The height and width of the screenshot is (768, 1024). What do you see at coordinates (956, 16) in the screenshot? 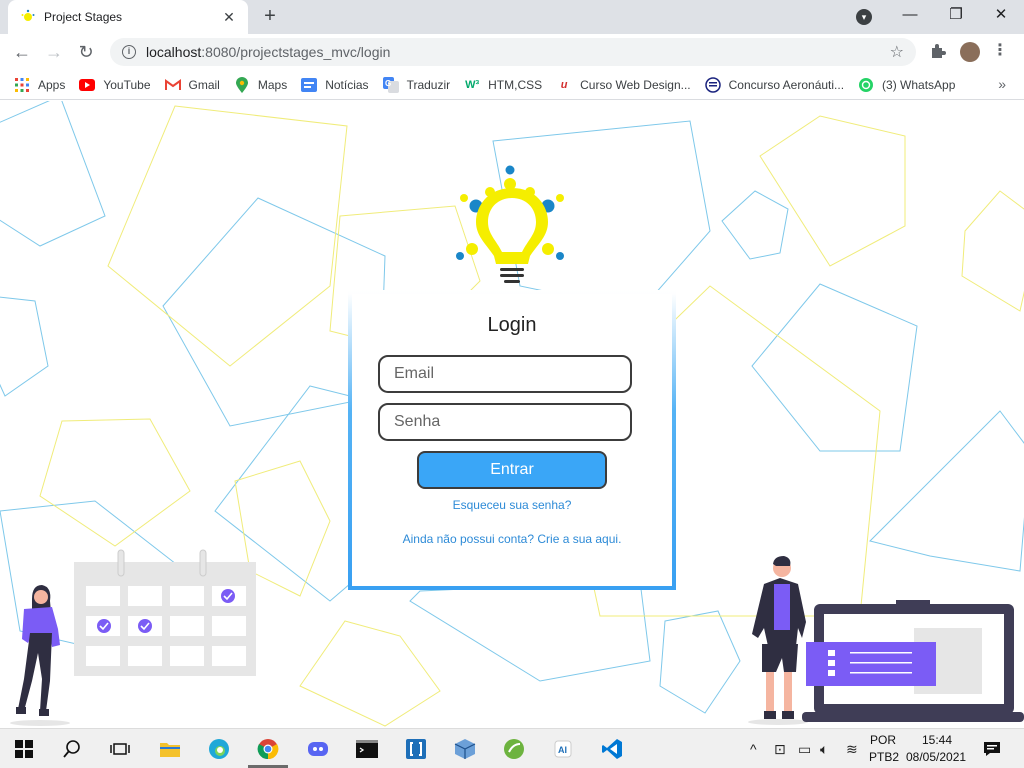
I see `maximize-button: ❐` at bounding box center [956, 16].